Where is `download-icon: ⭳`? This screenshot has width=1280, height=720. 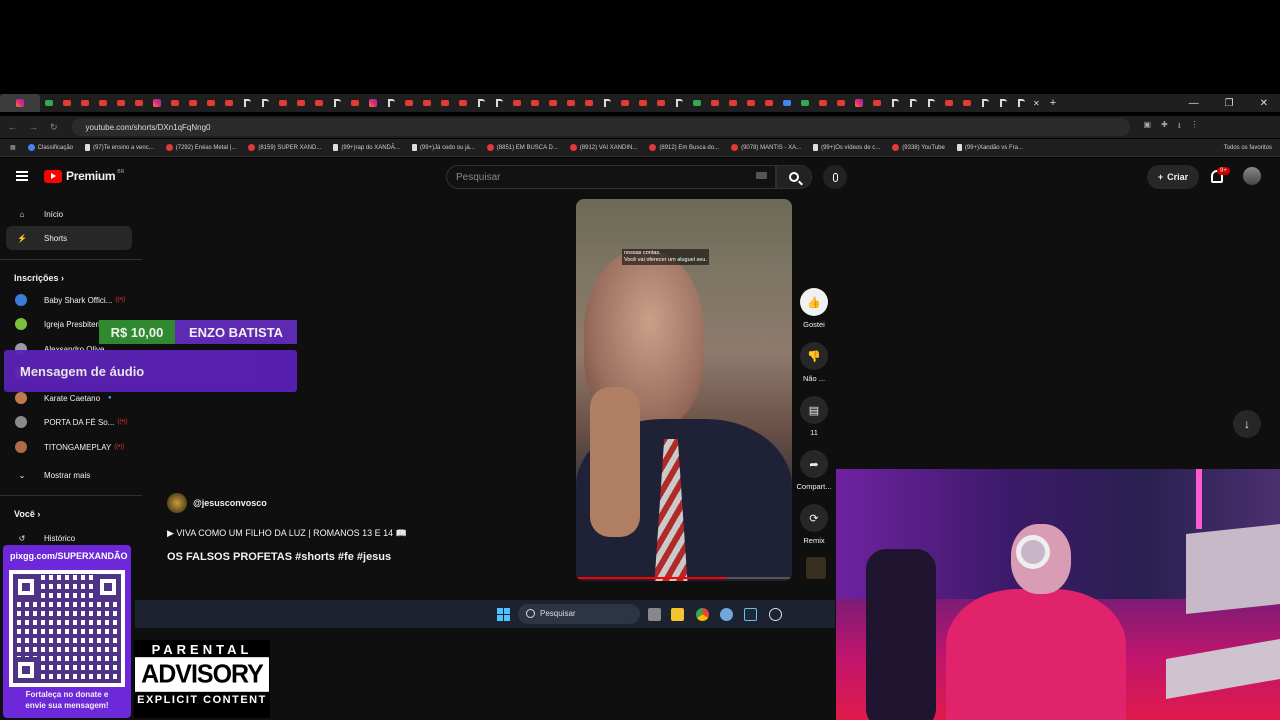 download-icon: ⭳ is located at coordinates (1179, 127).